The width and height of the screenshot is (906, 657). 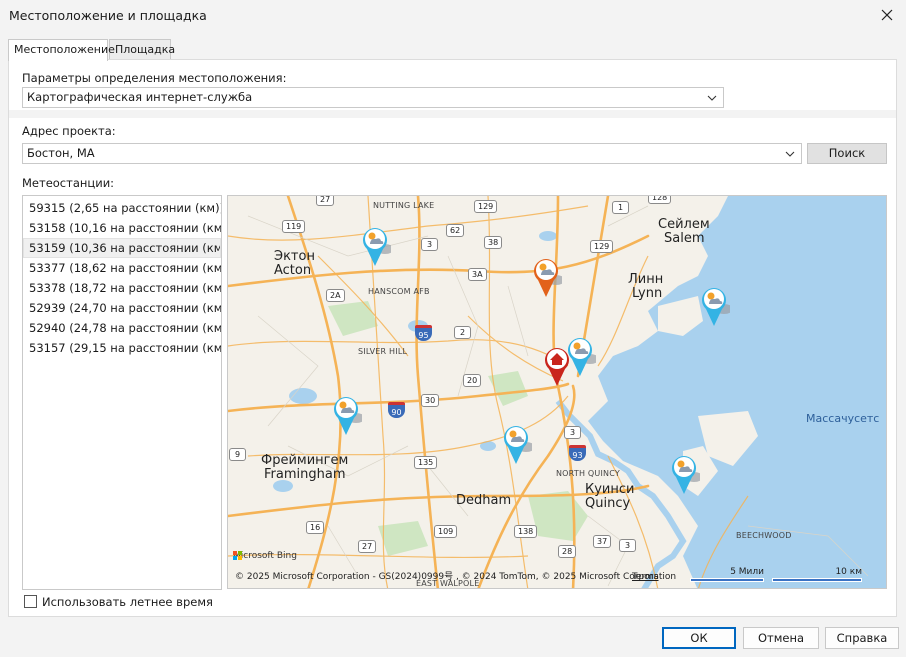 I want to click on ok-button: ОК, so click(x=699, y=638).